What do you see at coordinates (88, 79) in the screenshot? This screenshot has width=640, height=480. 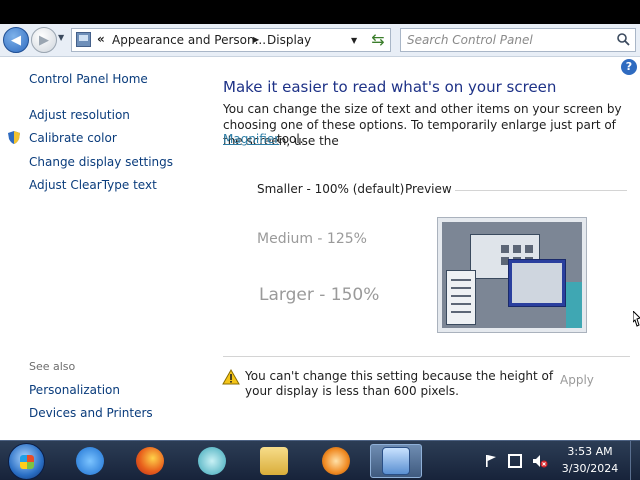 I see `control-panel-home-link: Control Panel Home` at bounding box center [88, 79].